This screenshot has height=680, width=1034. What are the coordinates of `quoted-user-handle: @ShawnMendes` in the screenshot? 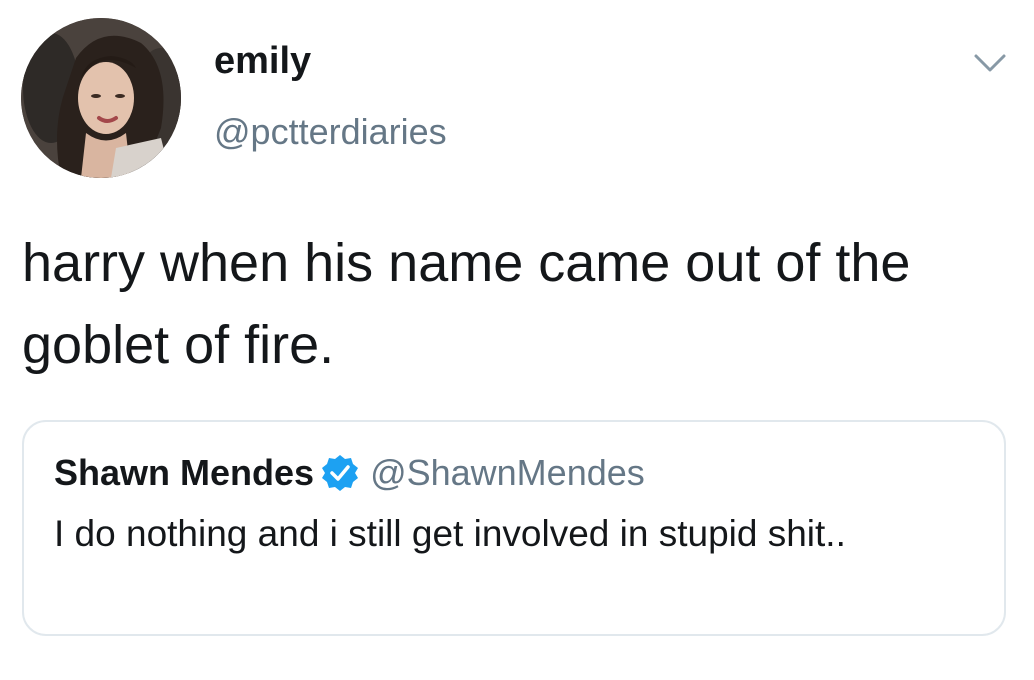 It's located at (507, 472).